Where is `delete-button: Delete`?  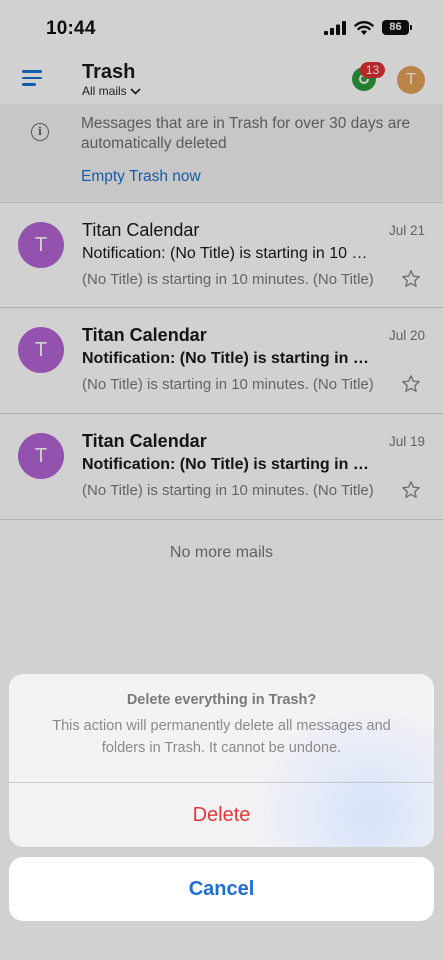
delete-button: Delete is located at coordinates (221, 815).